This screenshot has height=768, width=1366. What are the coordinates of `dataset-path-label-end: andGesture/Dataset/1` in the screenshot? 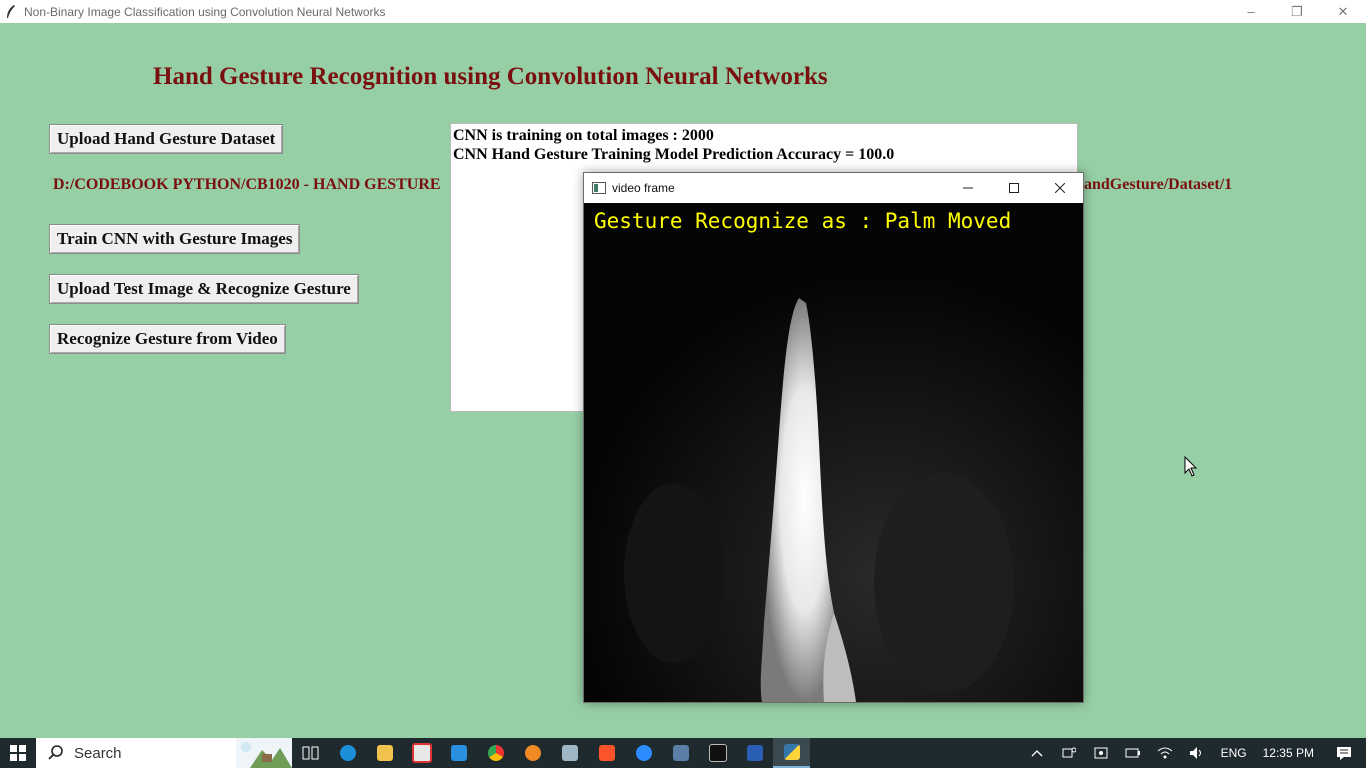 It's located at (1158, 184).